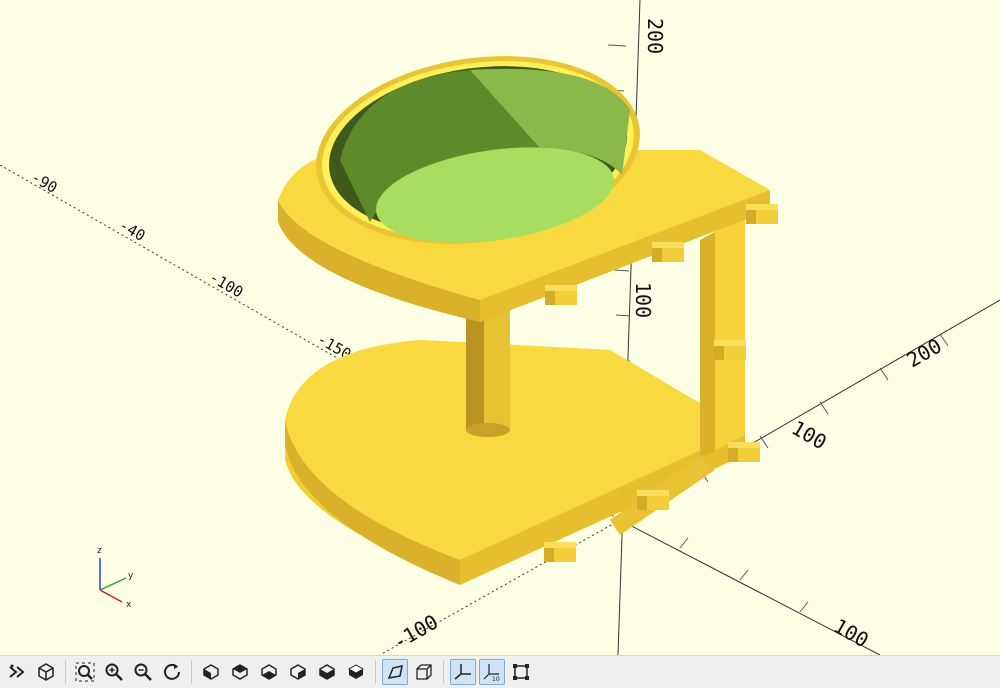 The height and width of the screenshot is (688, 1000). I want to click on view-back-button, so click(356, 672).